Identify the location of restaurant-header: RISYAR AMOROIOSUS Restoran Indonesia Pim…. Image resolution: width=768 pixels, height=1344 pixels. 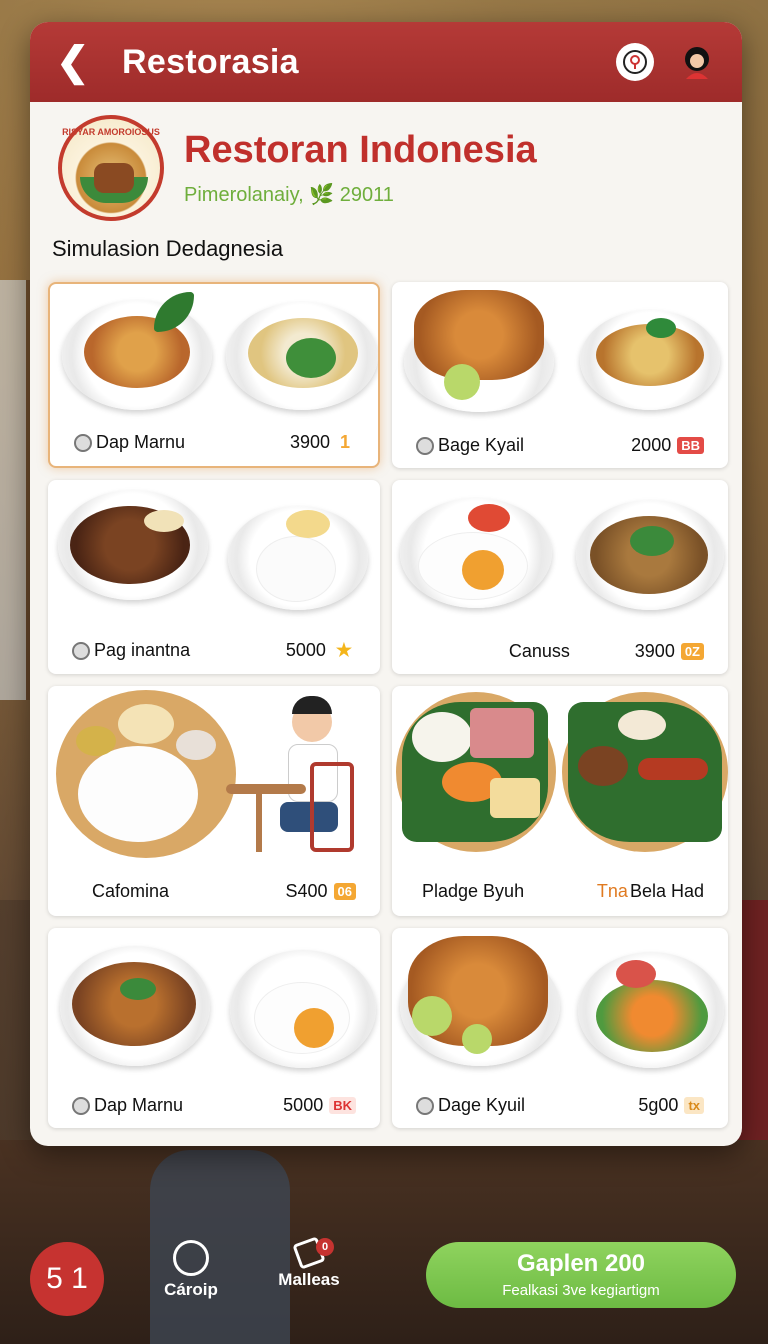
(386, 161).